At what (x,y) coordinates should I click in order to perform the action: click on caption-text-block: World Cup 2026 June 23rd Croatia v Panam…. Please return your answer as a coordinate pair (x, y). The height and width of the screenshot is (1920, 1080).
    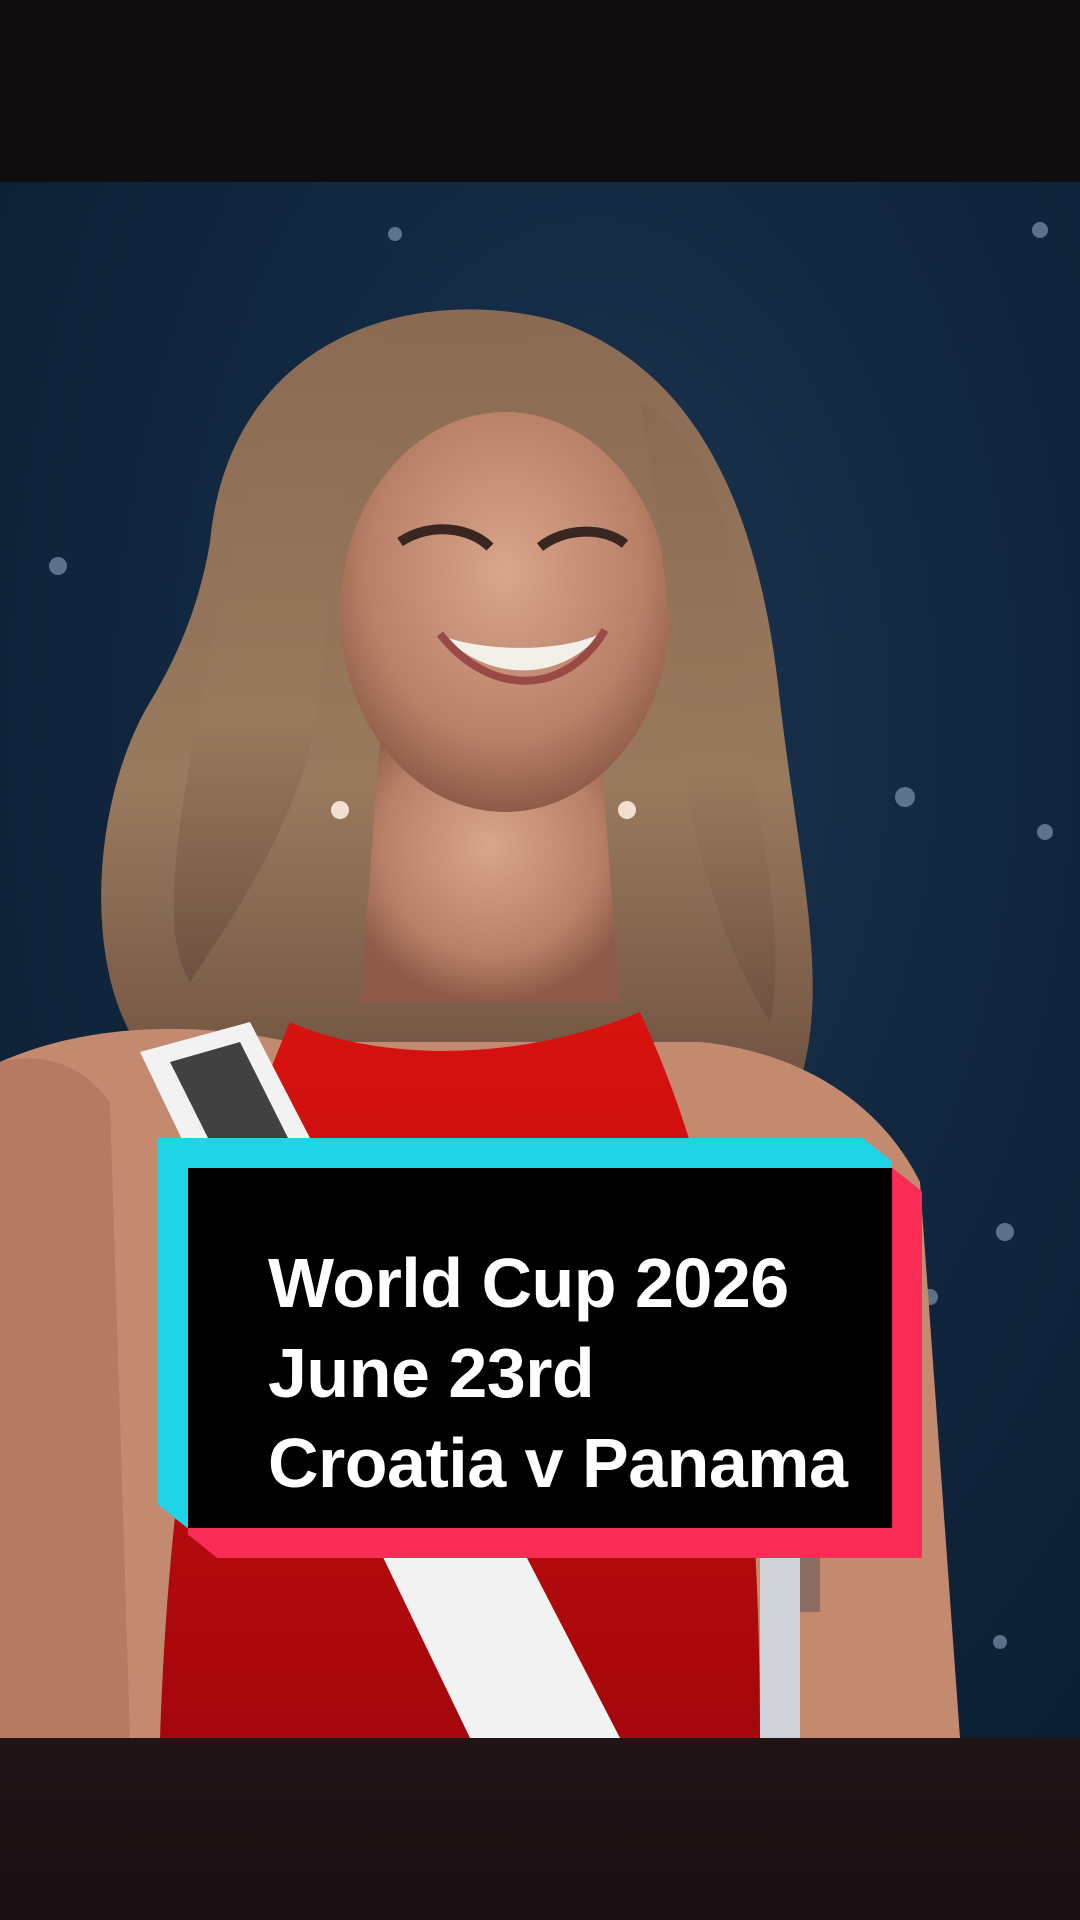
    Looking at the image, I should click on (588, 1373).